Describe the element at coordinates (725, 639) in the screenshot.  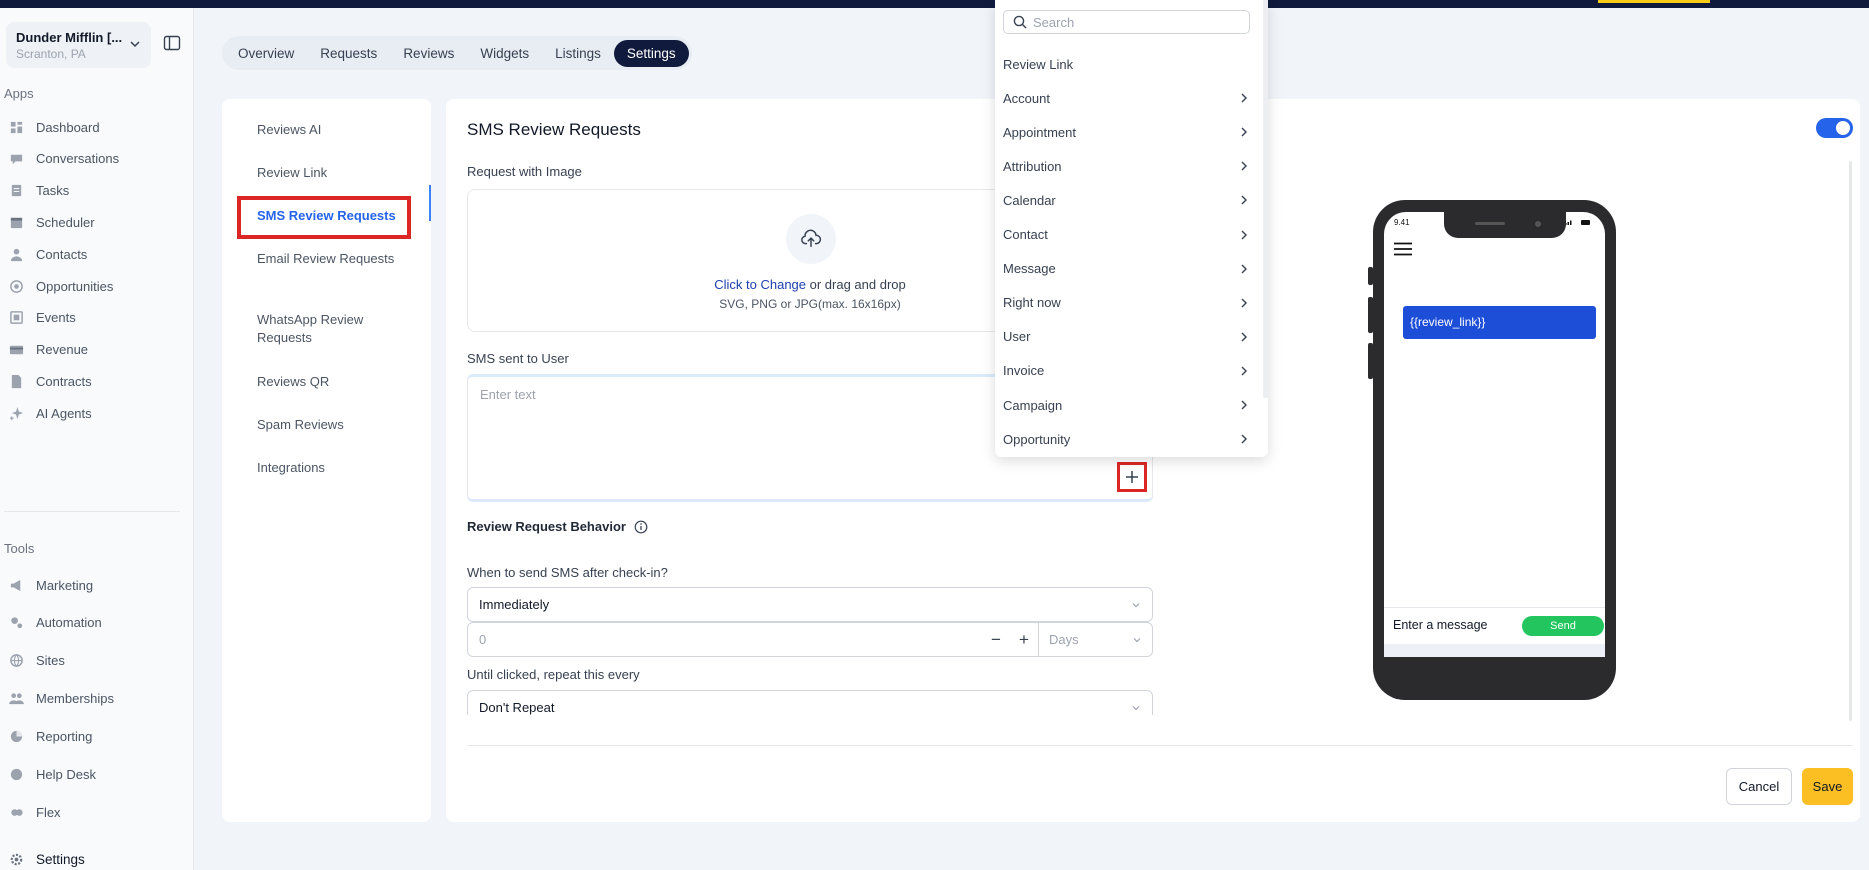
I see `delay-value: 0` at that location.